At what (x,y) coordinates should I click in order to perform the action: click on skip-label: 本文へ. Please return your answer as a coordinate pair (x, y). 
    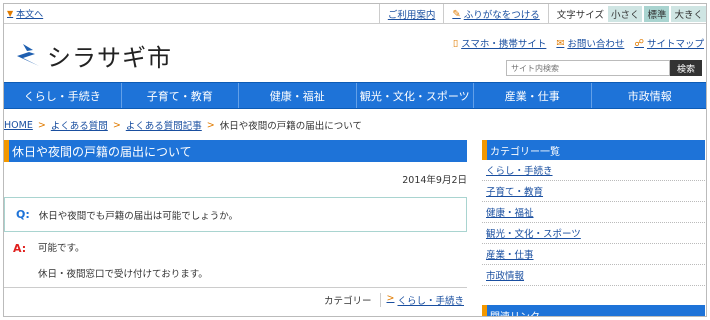
    Looking at the image, I should click on (30, 15).